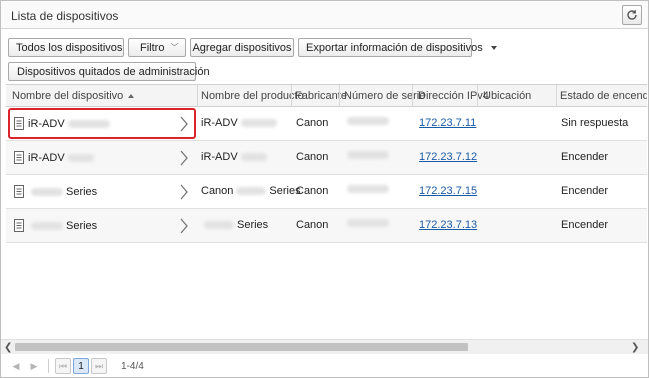 This screenshot has height=378, width=649. I want to click on secondary-toolbar: Dispositivos quitados de administración, so click(109, 71).